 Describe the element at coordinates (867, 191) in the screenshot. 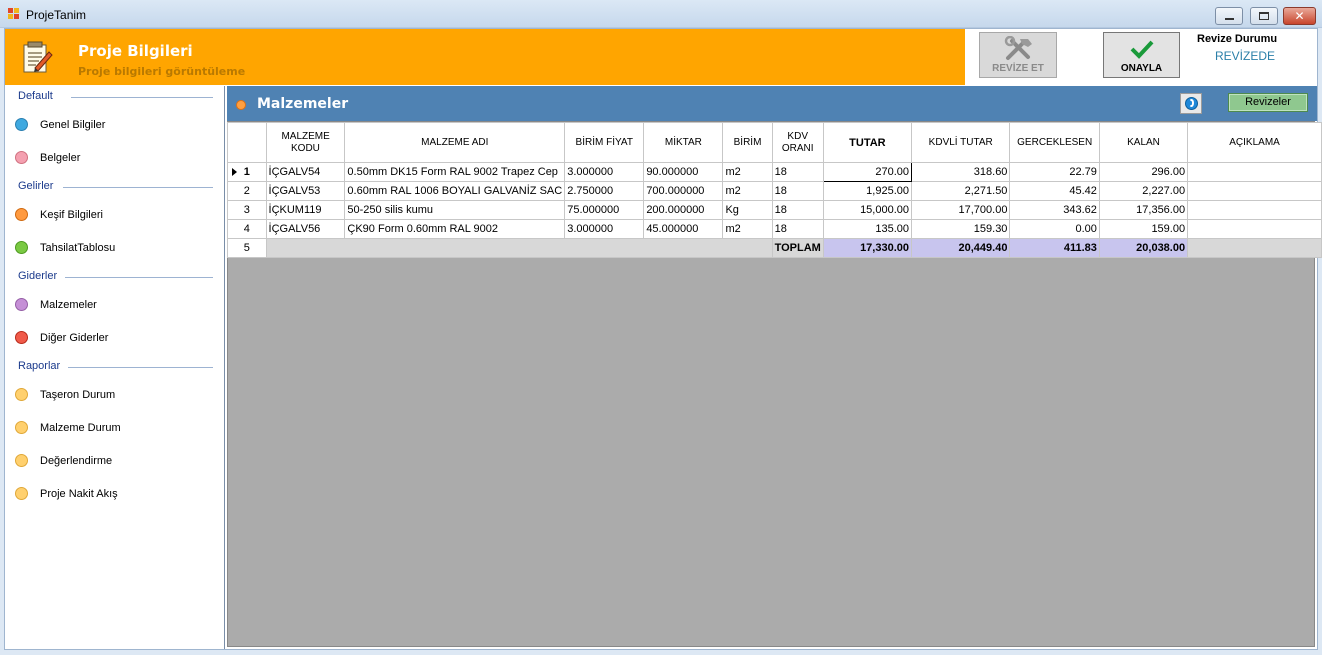

I see `cell-tutar: 1,925.00` at that location.